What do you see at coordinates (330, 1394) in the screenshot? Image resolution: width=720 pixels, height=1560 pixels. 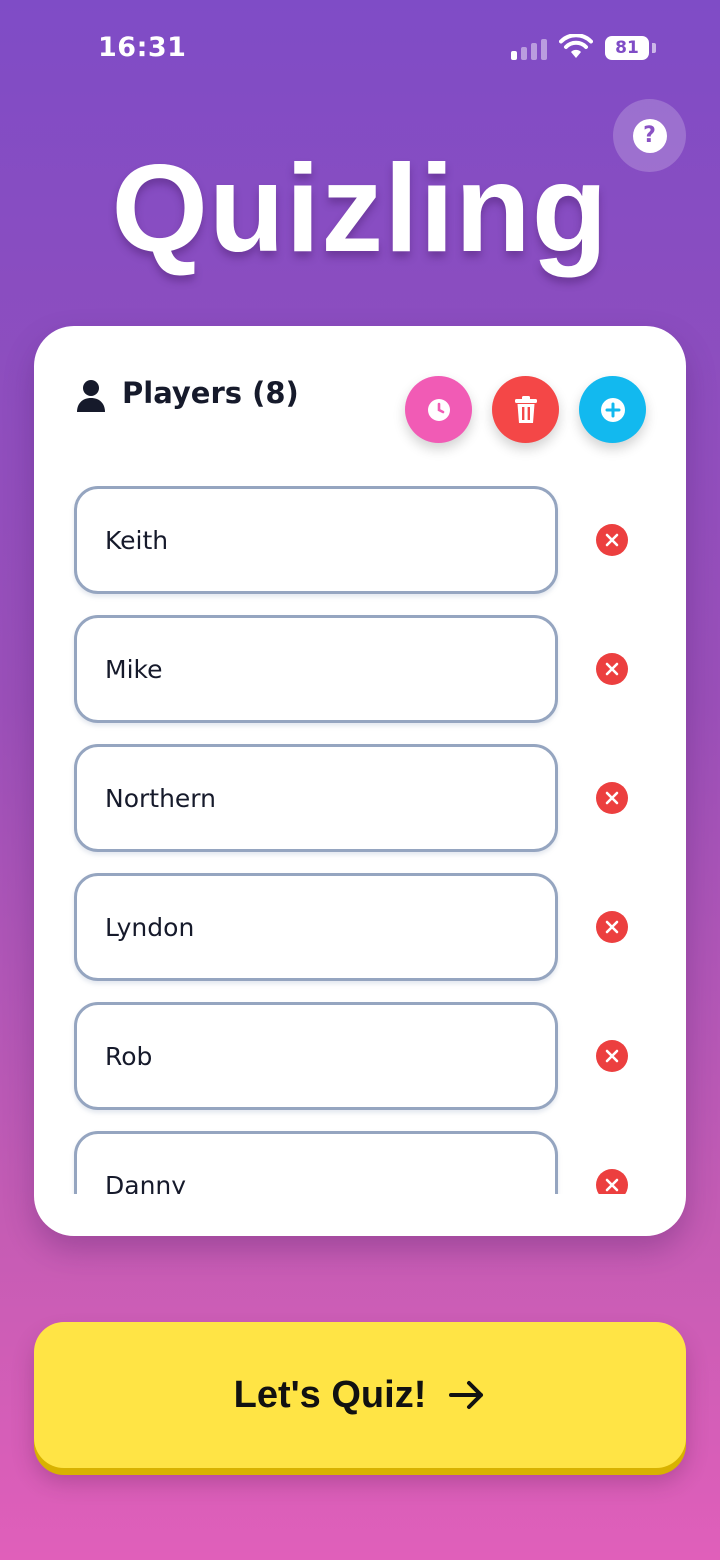 I see `lets-quiz-label: Let's Quiz!` at bounding box center [330, 1394].